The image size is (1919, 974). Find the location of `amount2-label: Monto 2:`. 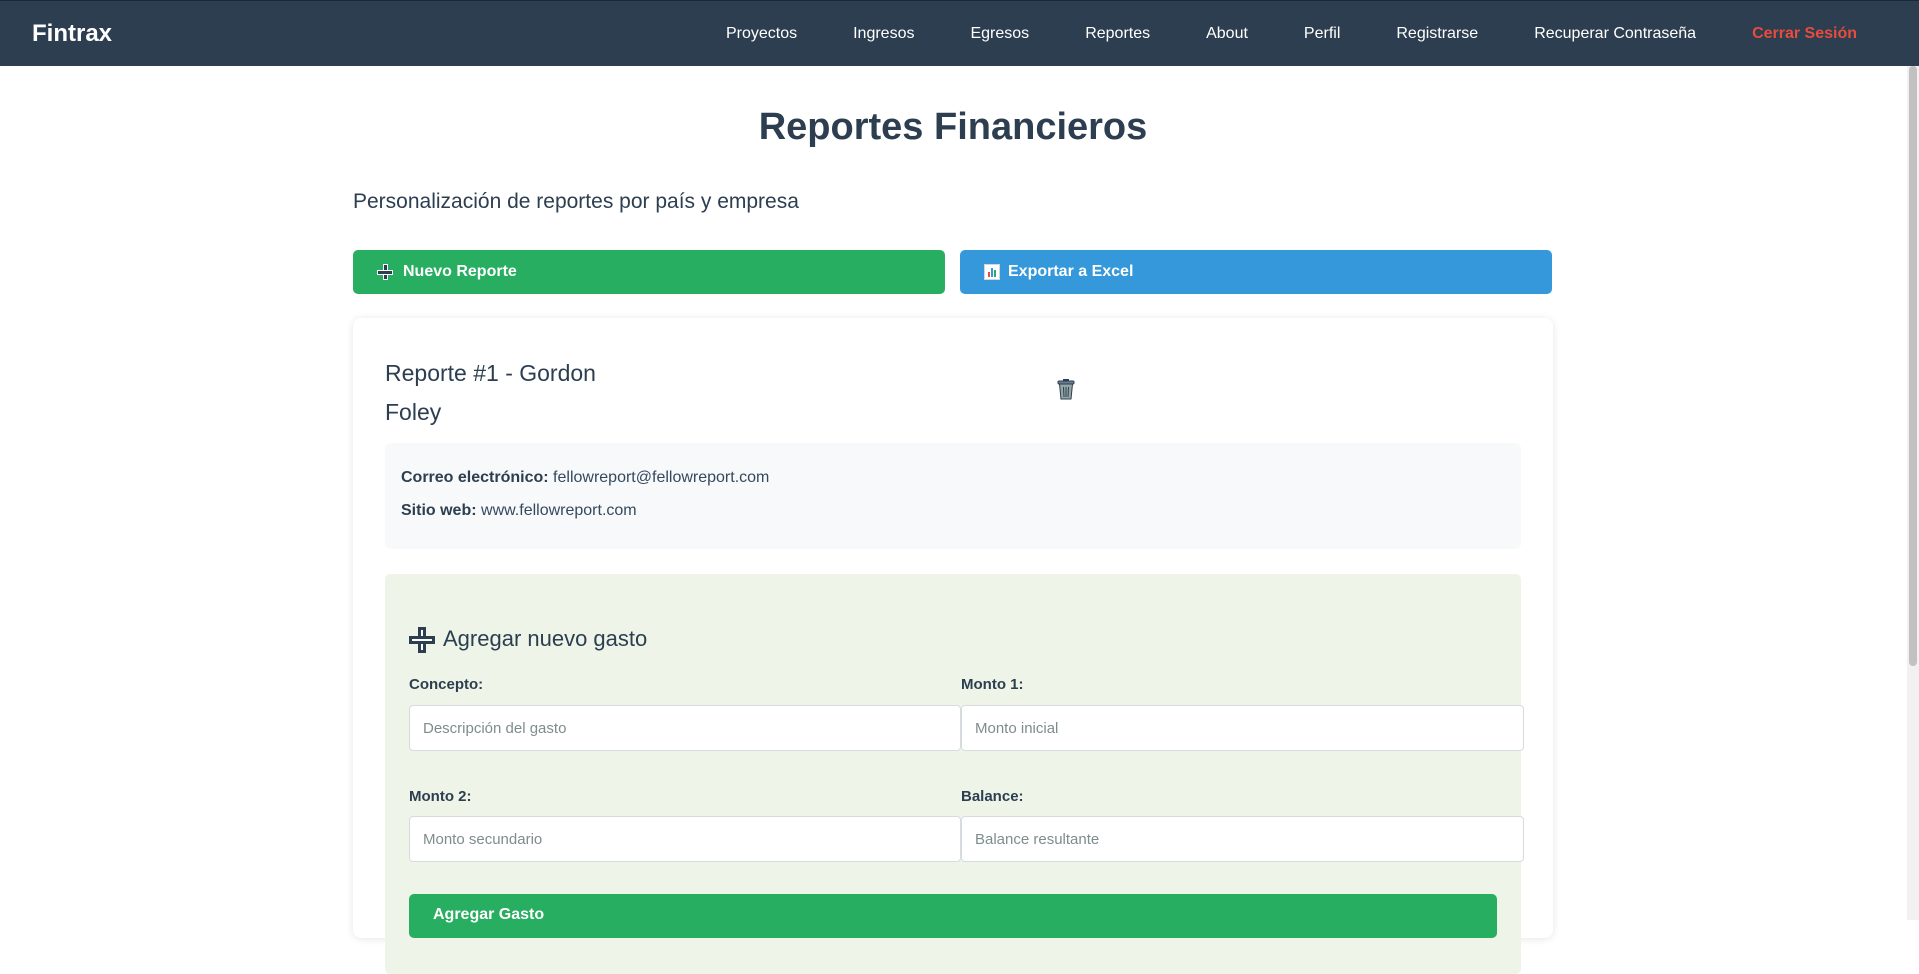

amount2-label: Monto 2: is located at coordinates (440, 796).